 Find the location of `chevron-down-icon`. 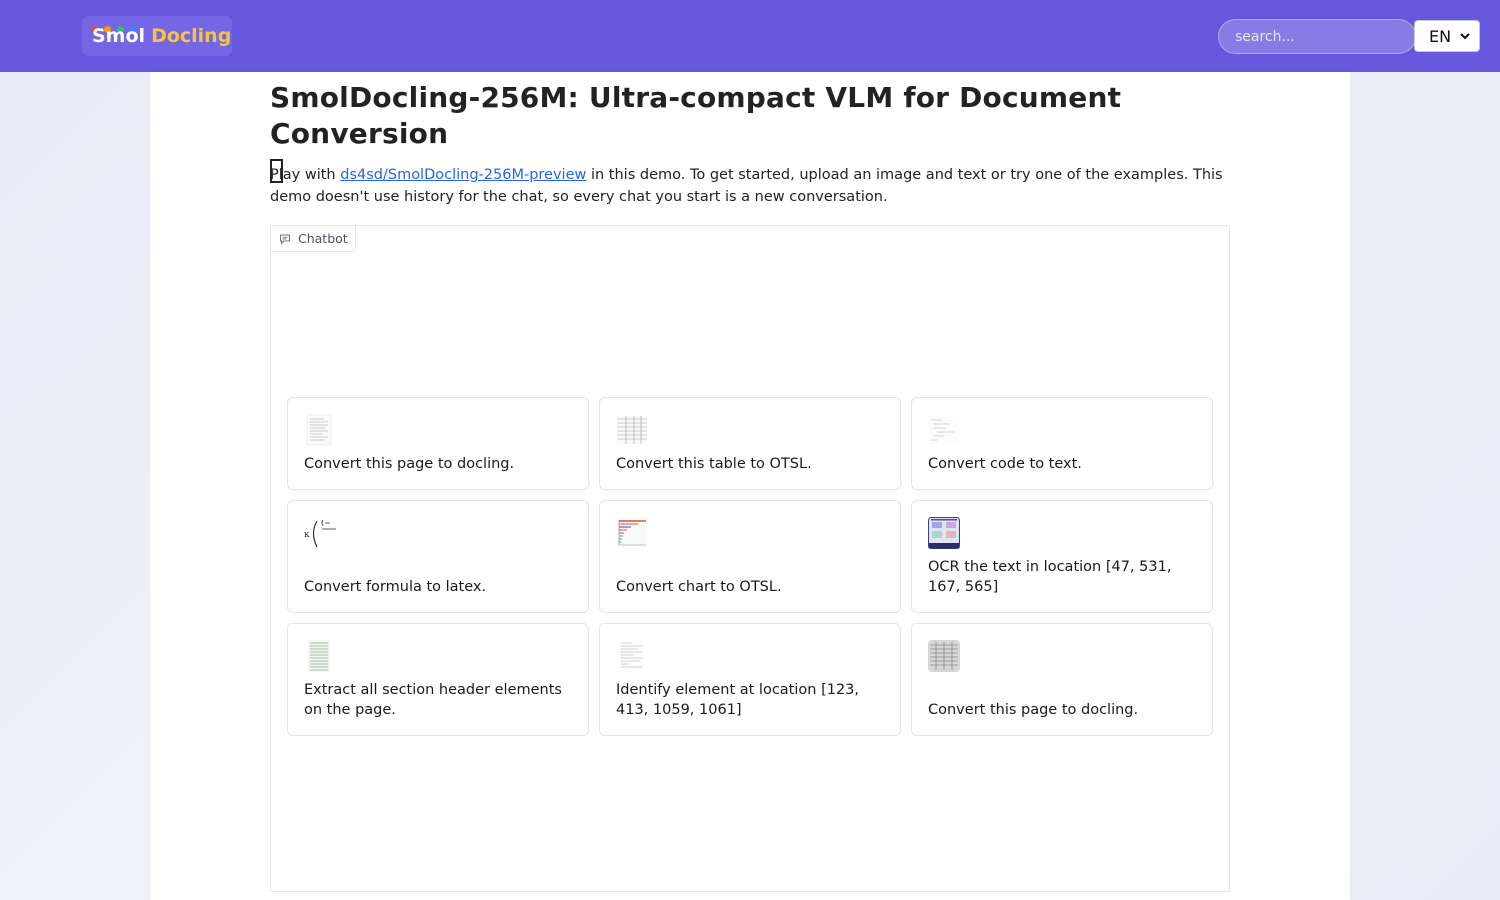

chevron-down-icon is located at coordinates (1465, 36).